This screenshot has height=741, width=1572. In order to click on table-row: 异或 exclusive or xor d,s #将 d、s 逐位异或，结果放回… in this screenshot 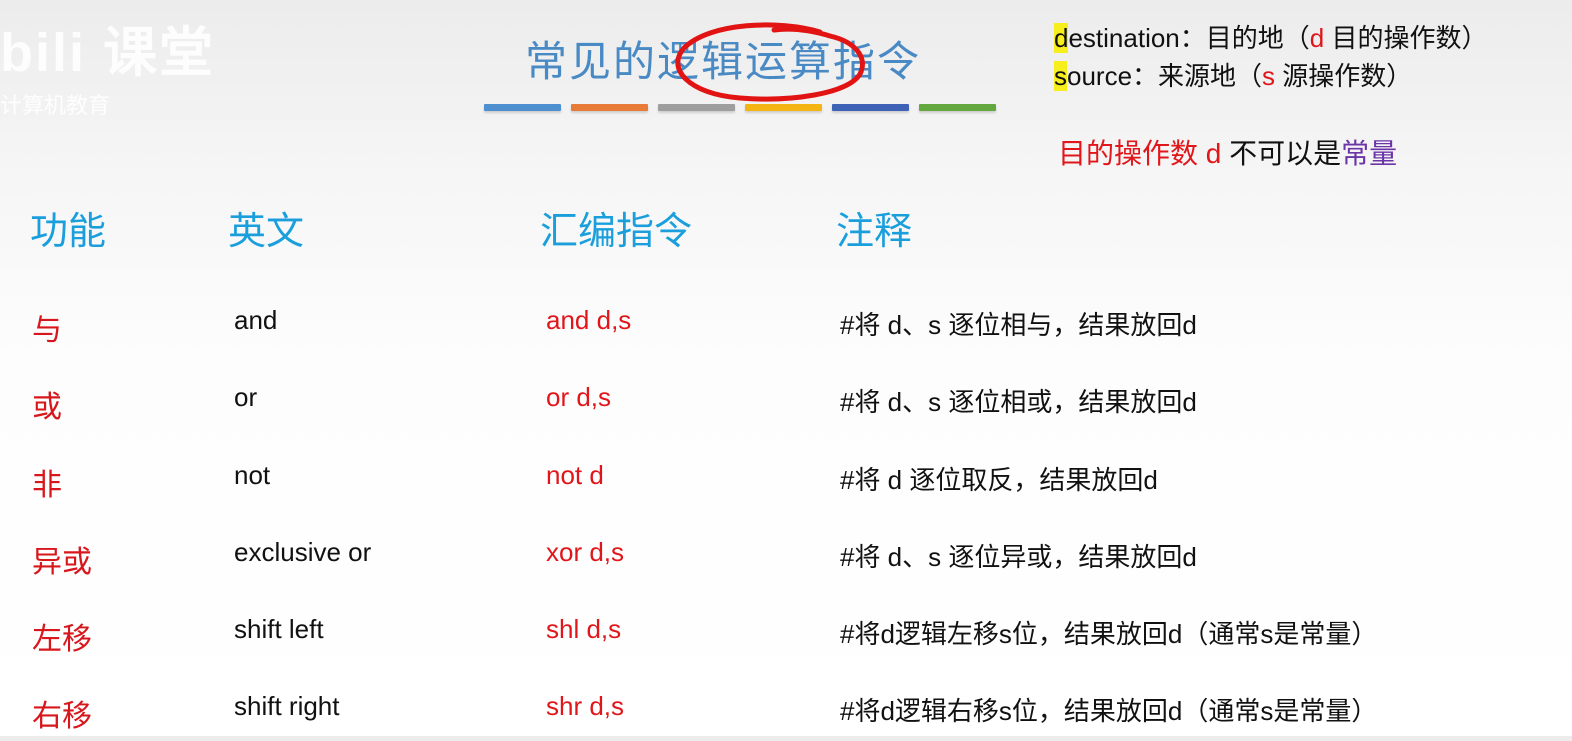, I will do `click(786, 562)`.